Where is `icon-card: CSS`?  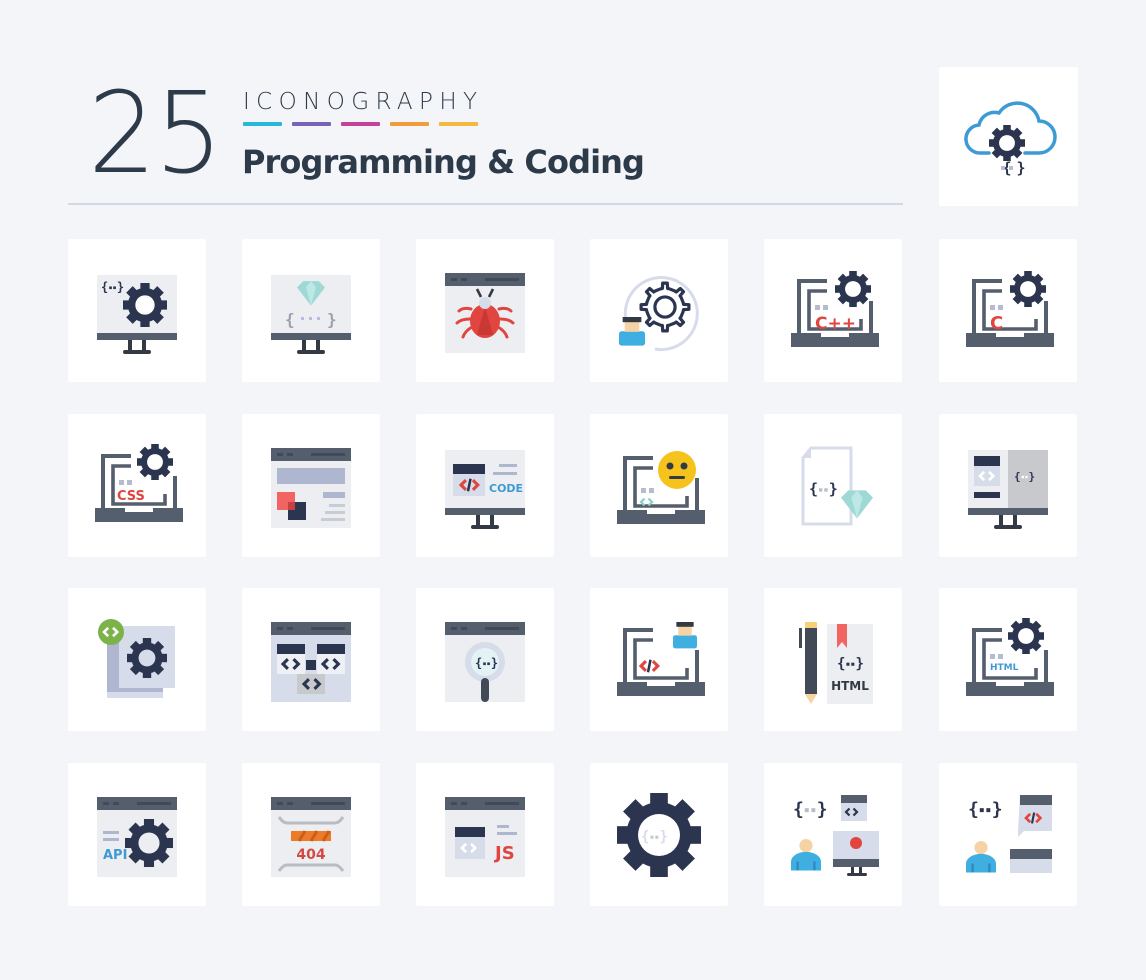 icon-card: CSS is located at coordinates (137, 485).